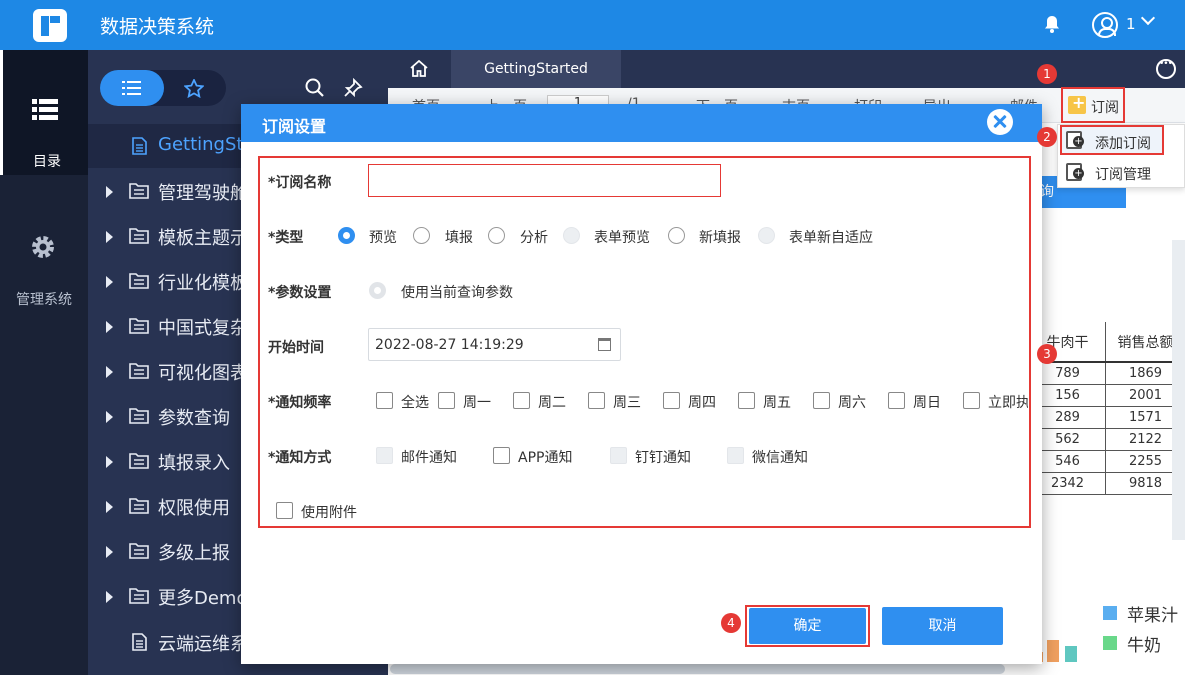 This screenshot has width=1185, height=675. Describe the element at coordinates (807, 626) in the screenshot. I see `confirm-button: 确定` at that location.